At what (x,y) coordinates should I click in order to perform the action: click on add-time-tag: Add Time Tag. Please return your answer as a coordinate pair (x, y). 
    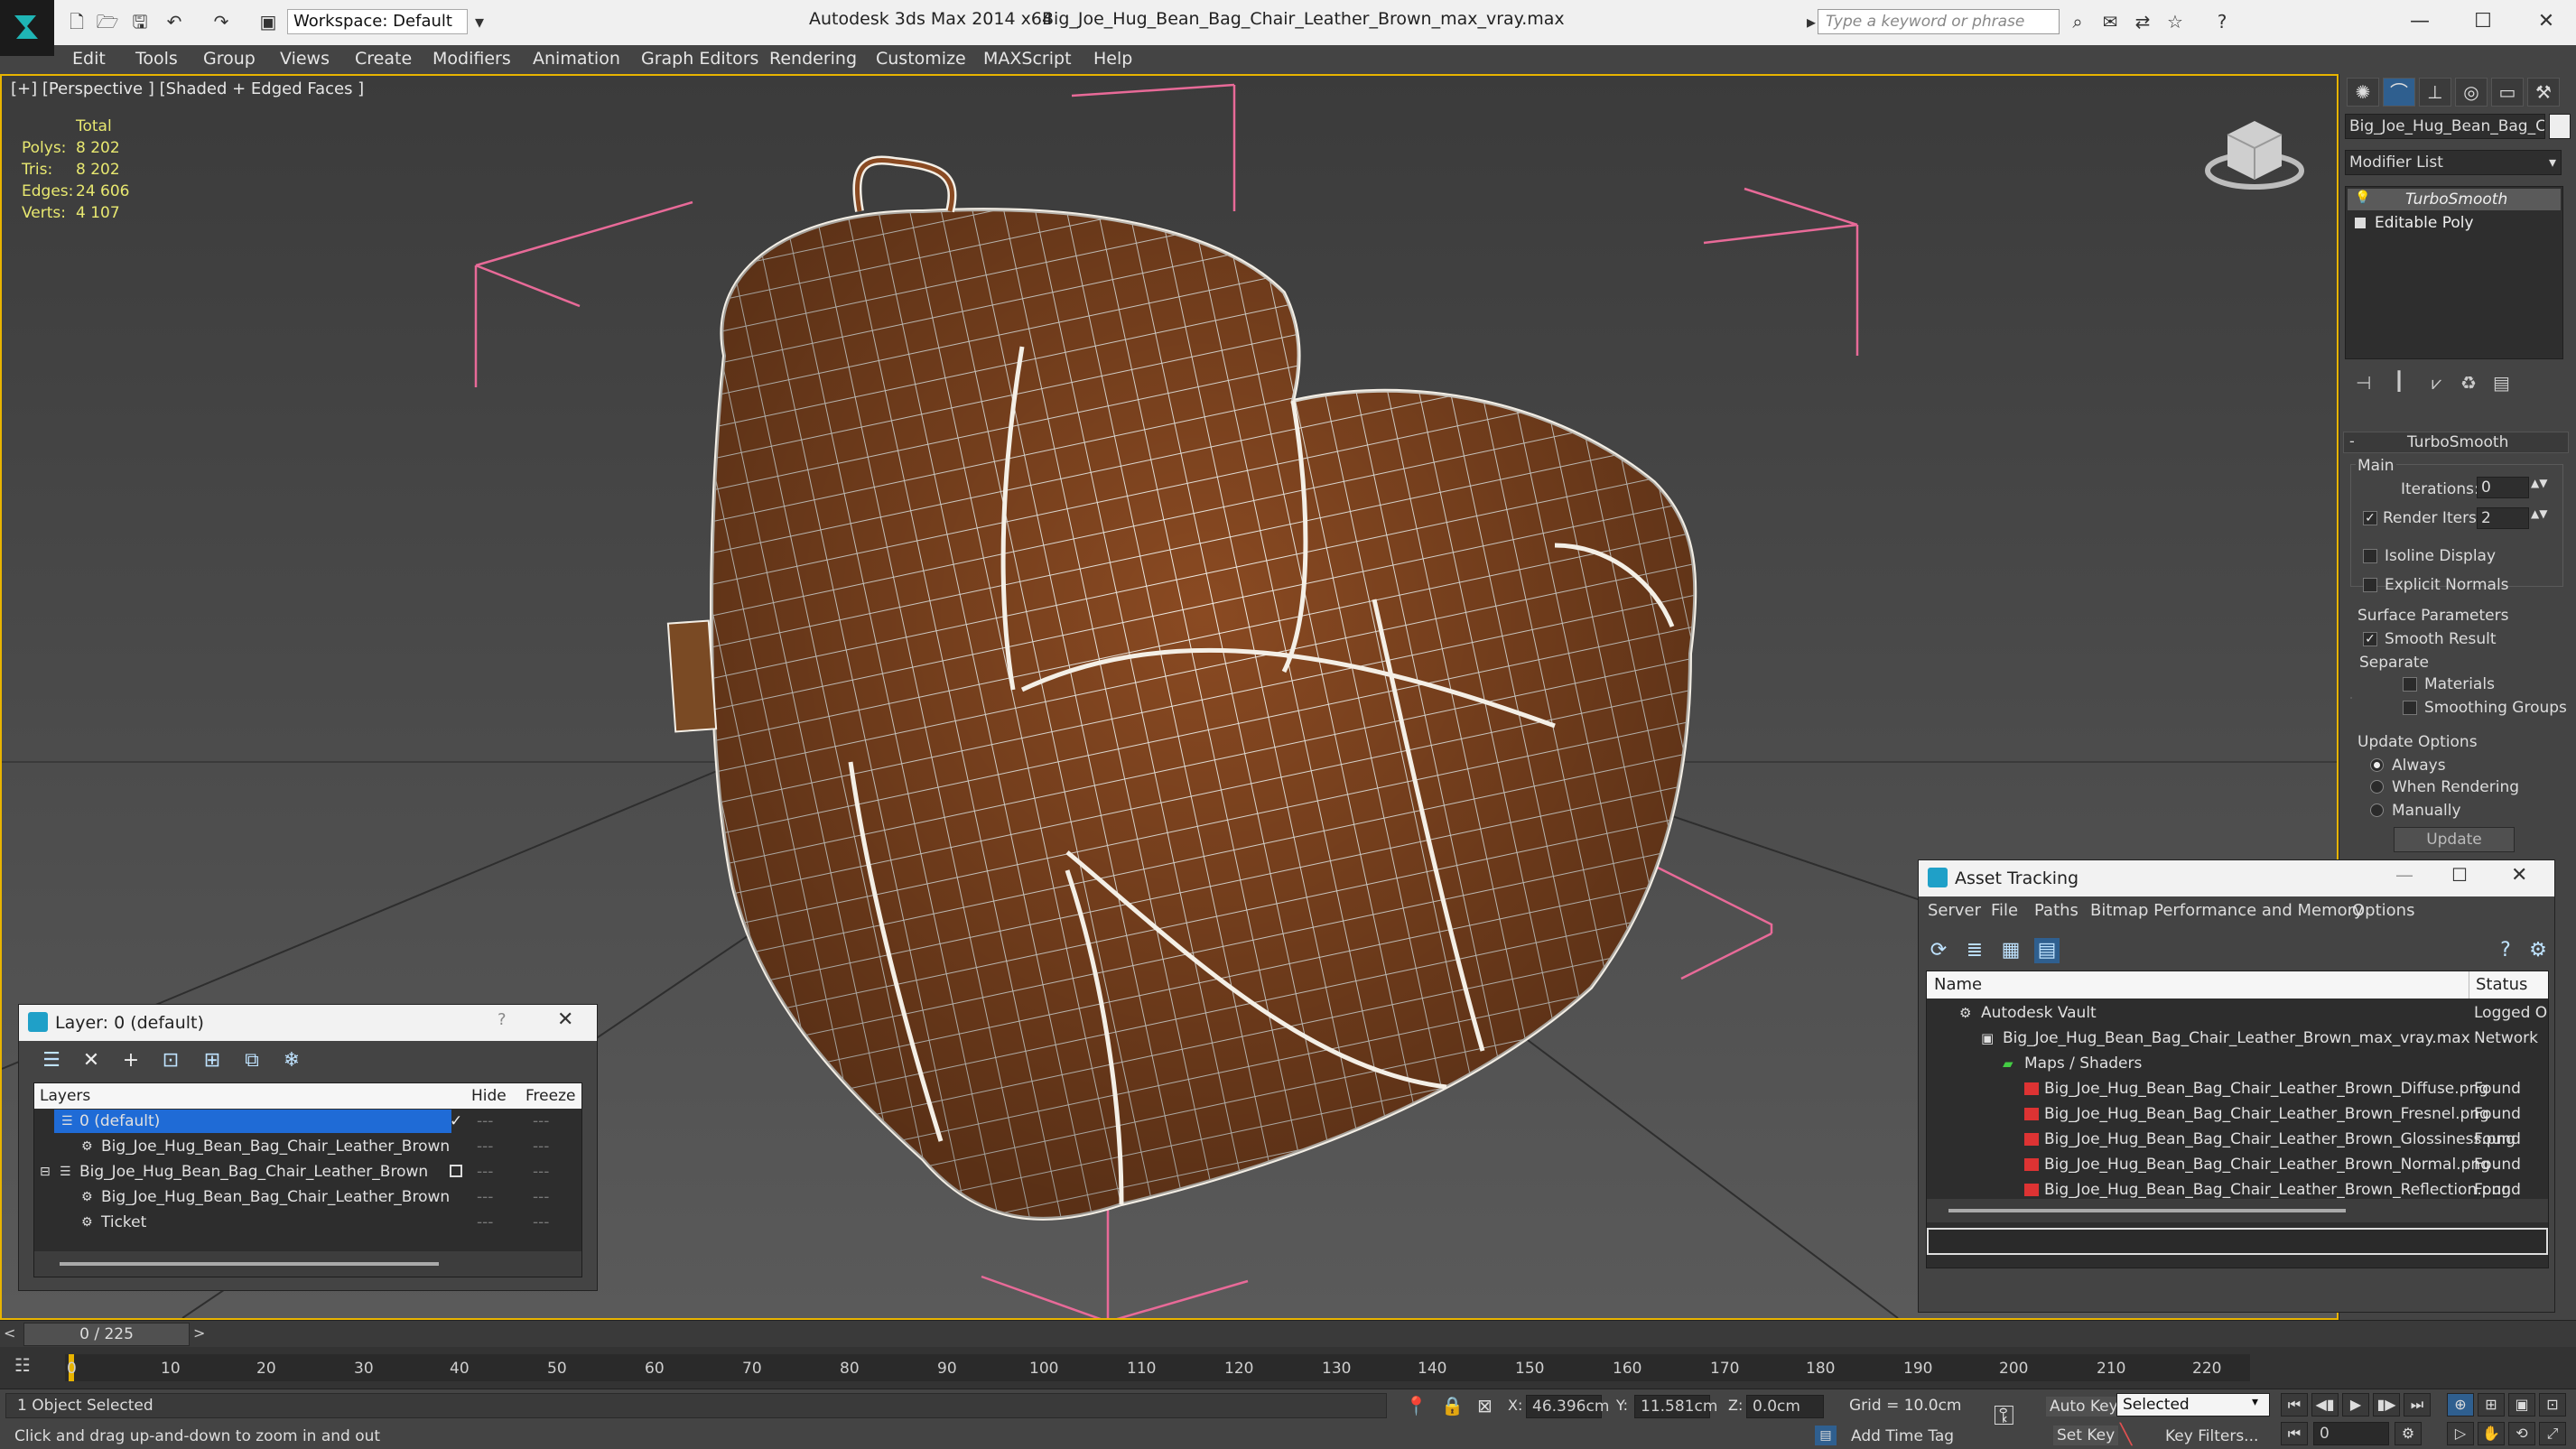
    Looking at the image, I should click on (1902, 1436).